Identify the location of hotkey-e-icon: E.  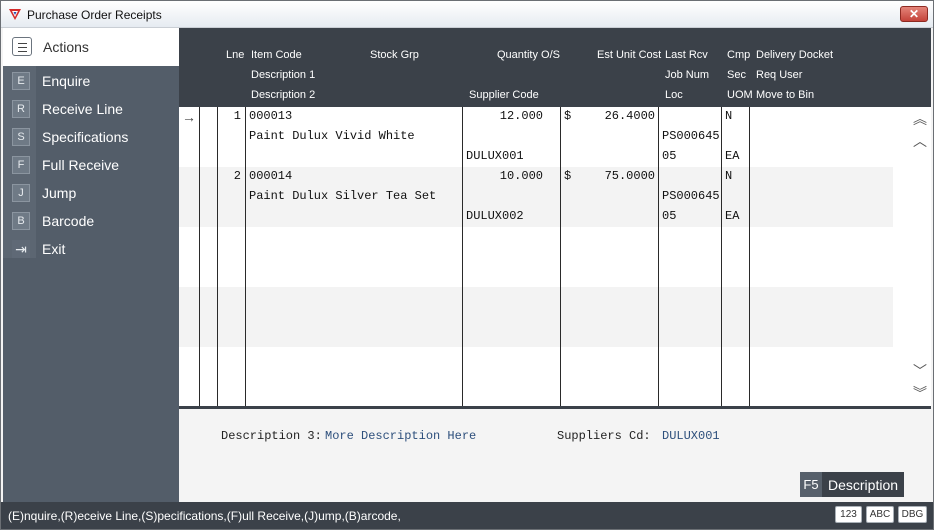
(21, 81).